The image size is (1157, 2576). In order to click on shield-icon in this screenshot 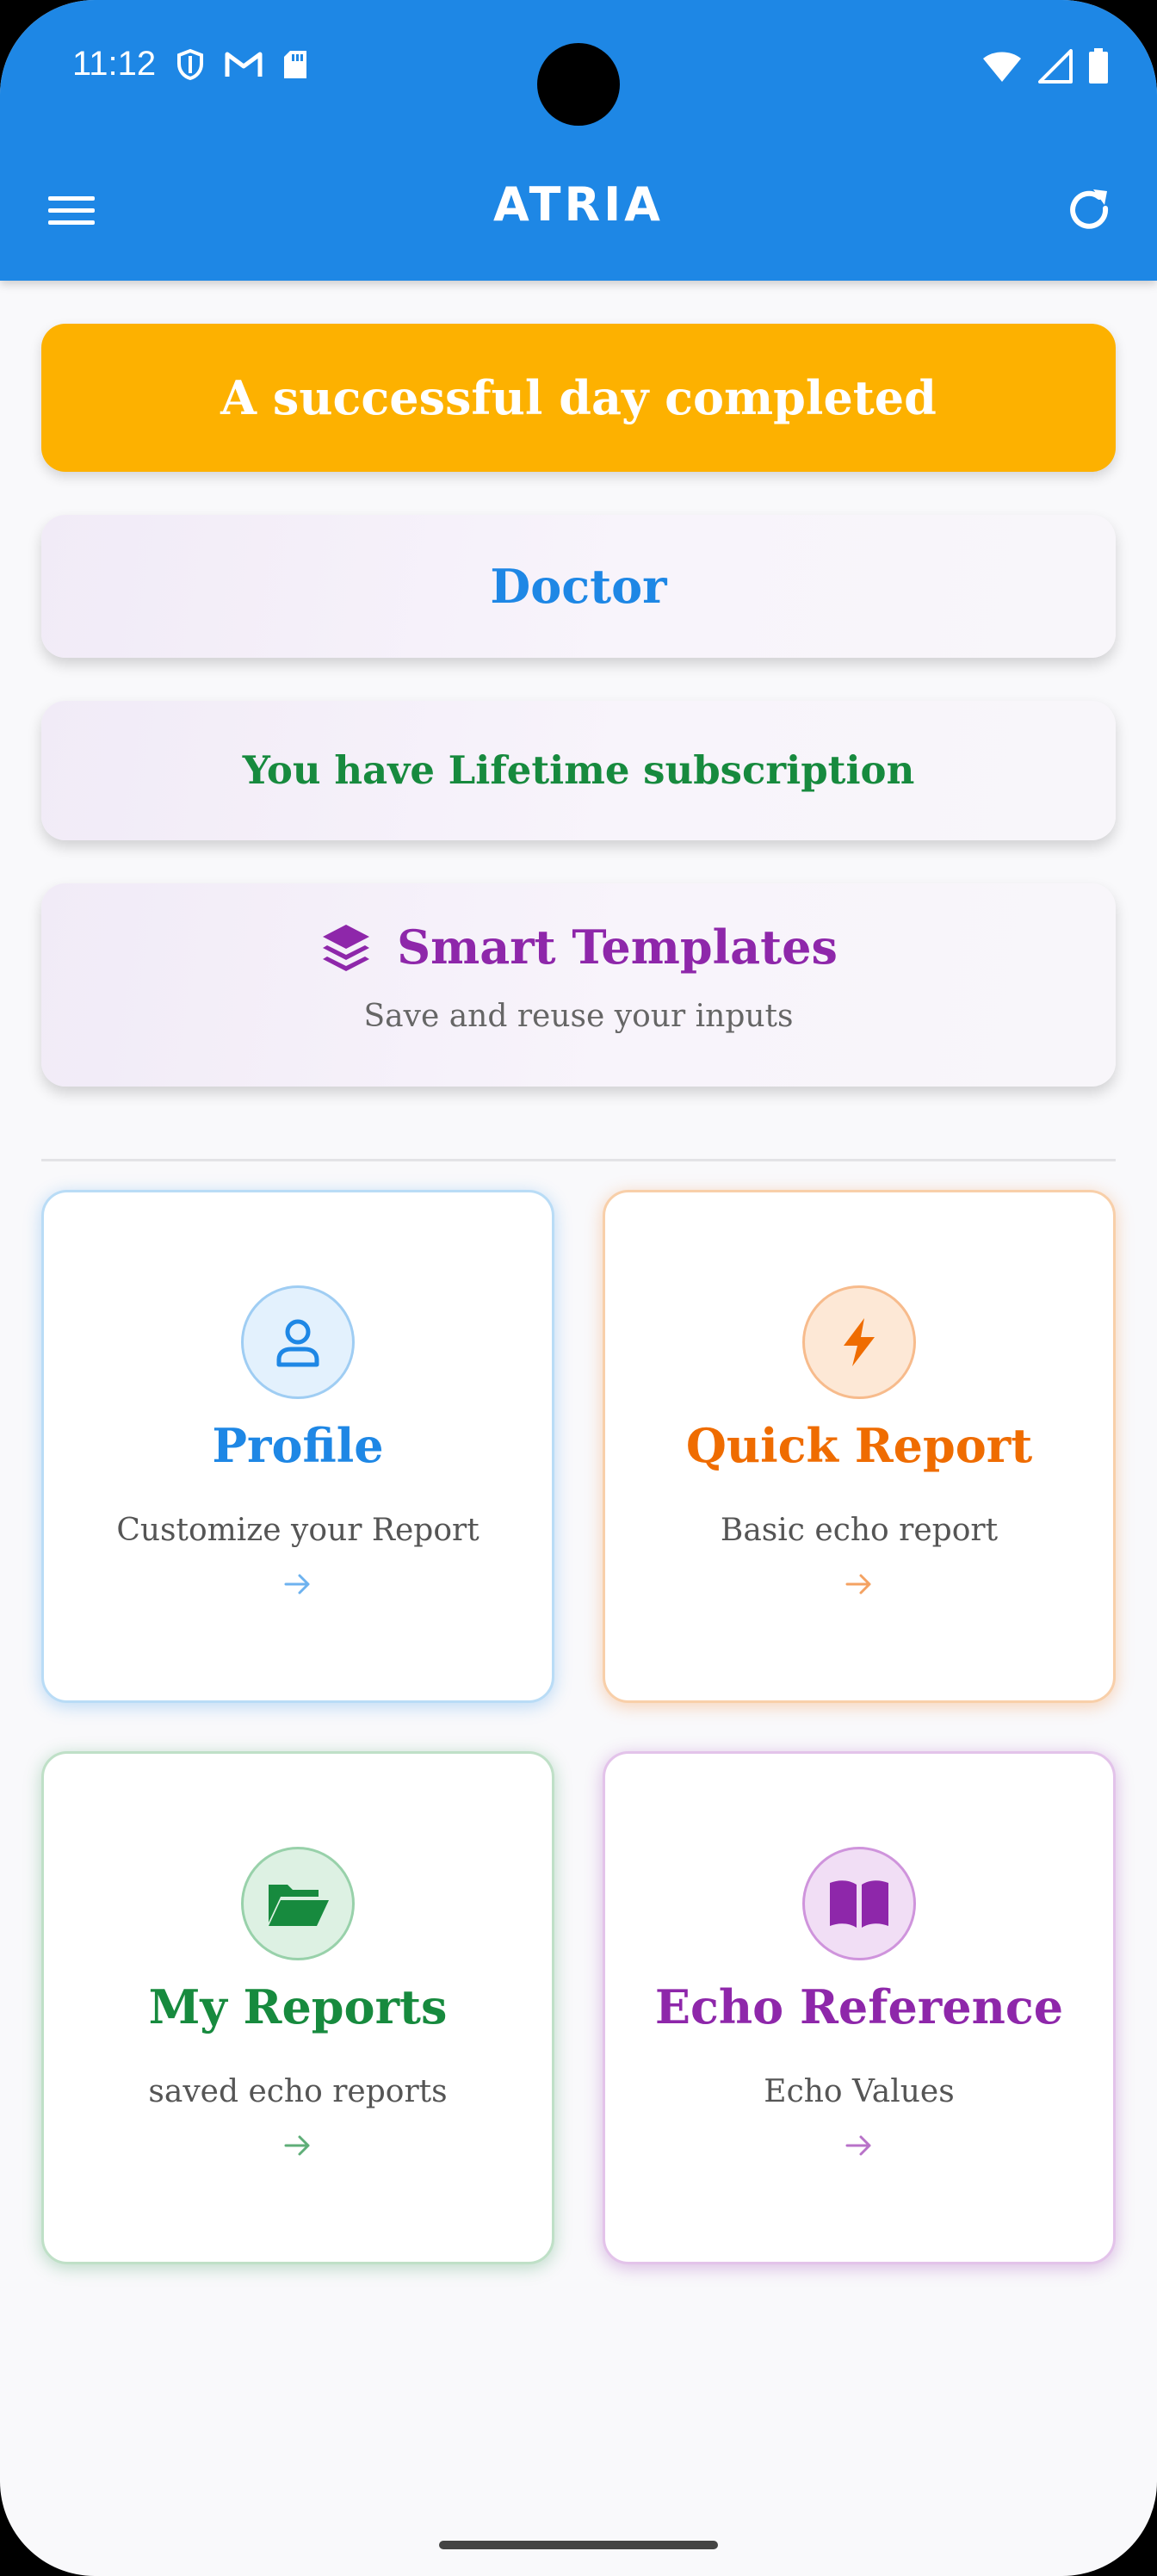, I will do `click(190, 64)`.